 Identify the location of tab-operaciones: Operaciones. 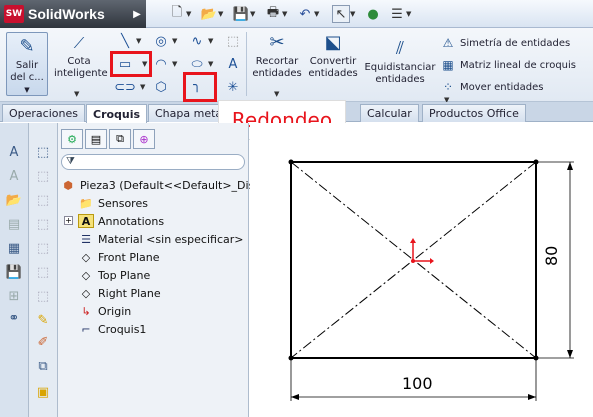
(43, 113).